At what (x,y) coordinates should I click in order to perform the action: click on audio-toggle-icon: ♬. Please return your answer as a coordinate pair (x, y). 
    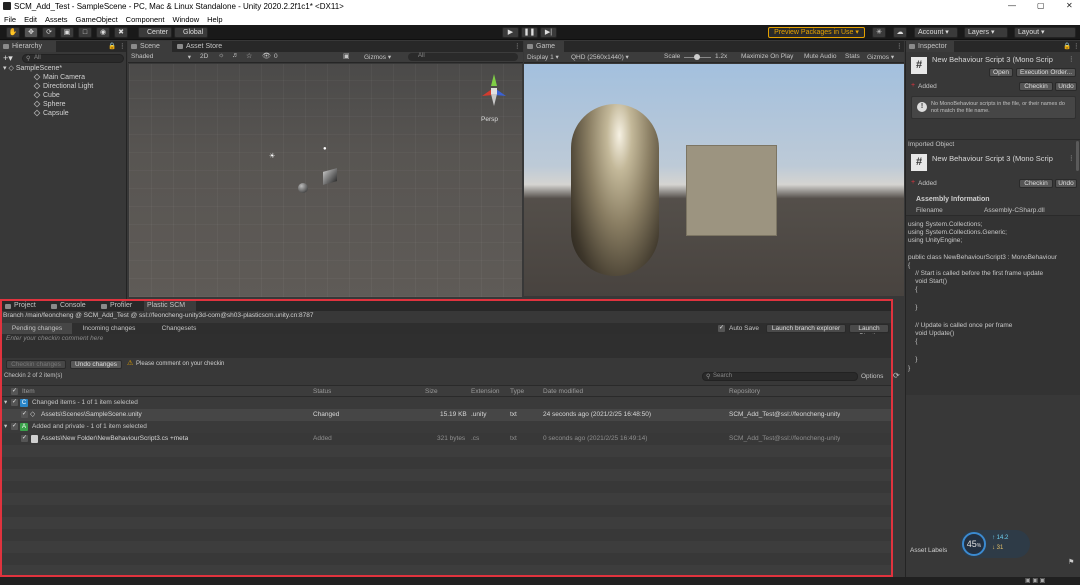
    Looking at the image, I should click on (235, 55).